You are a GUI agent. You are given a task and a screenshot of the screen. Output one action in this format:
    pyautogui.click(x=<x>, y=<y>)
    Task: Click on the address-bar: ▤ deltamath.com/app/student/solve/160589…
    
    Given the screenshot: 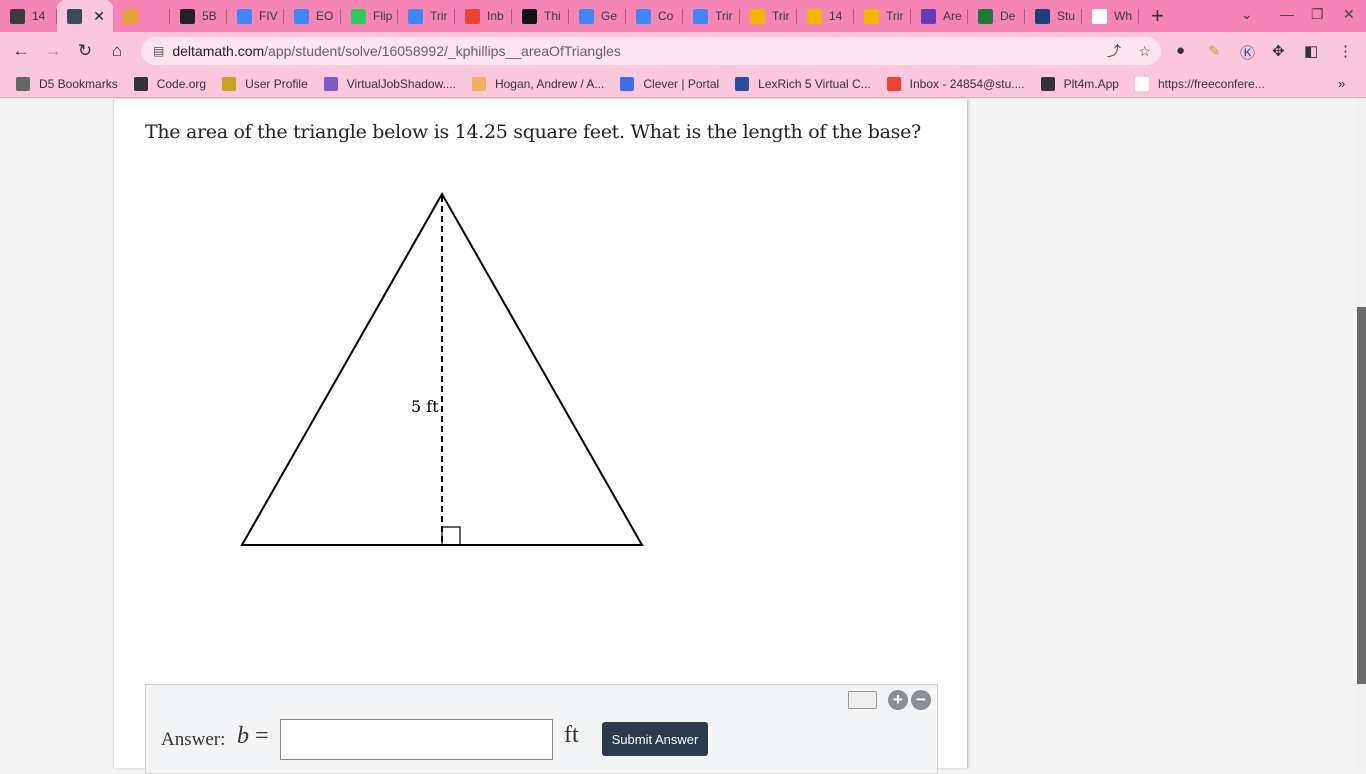 What is the action you would take?
    pyautogui.click(x=651, y=51)
    